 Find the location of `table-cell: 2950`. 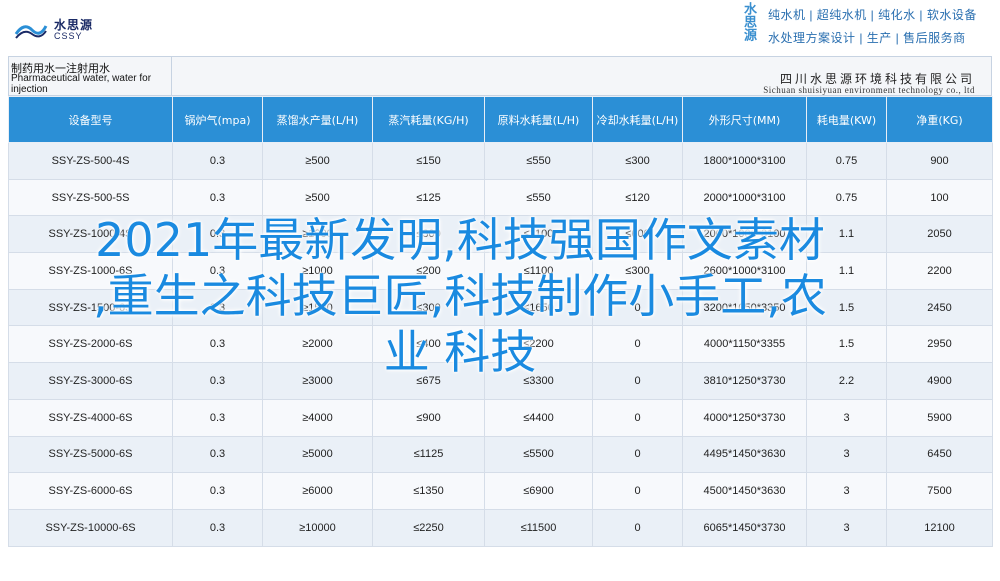

table-cell: 2950 is located at coordinates (939, 344).